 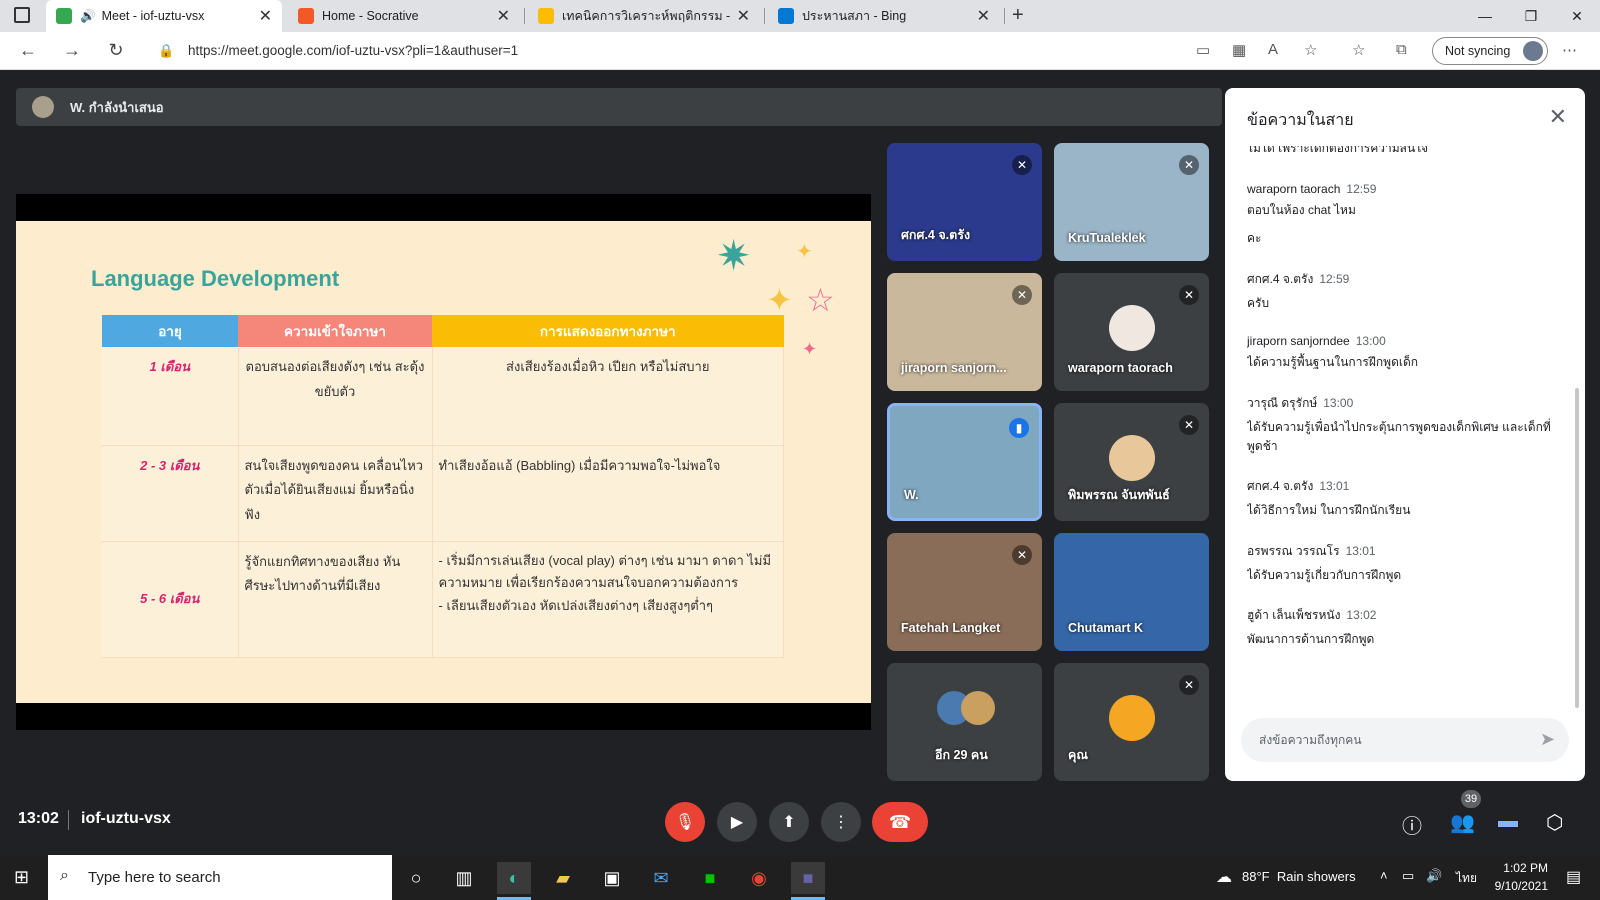 What do you see at coordinates (1577, 16) in the screenshot?
I see `window-close-icon: ✕` at bounding box center [1577, 16].